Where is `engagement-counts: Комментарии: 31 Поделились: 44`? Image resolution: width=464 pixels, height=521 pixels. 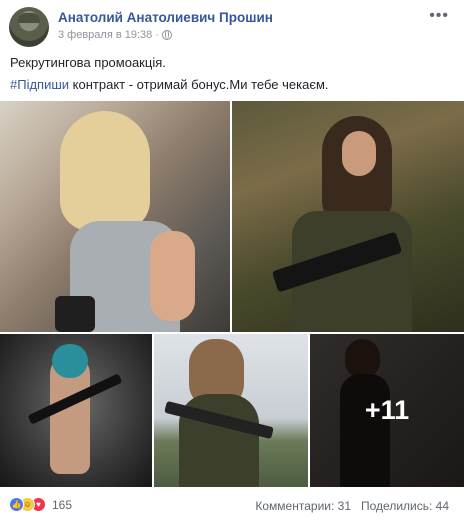
engagement-counts: Комментарии: 31 Поделились: 44 is located at coordinates (352, 506).